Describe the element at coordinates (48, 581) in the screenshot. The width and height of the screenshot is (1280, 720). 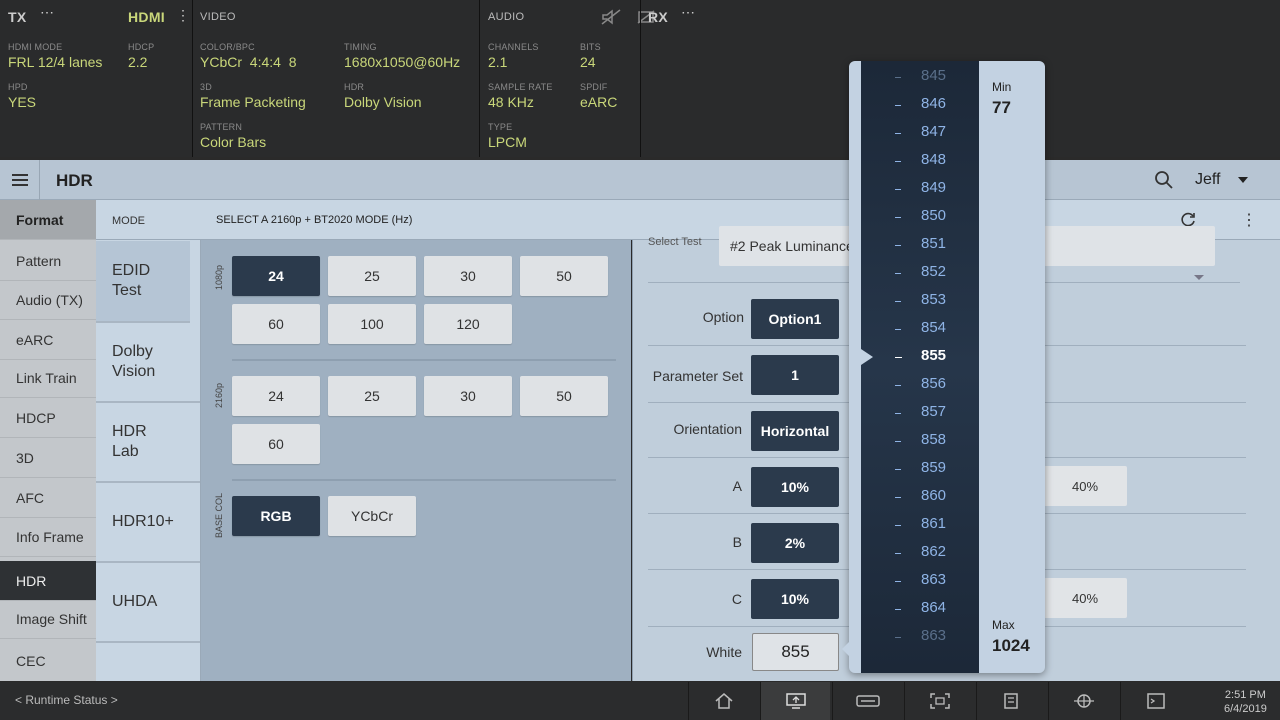
I see `nav-item-hdr: HDR` at that location.